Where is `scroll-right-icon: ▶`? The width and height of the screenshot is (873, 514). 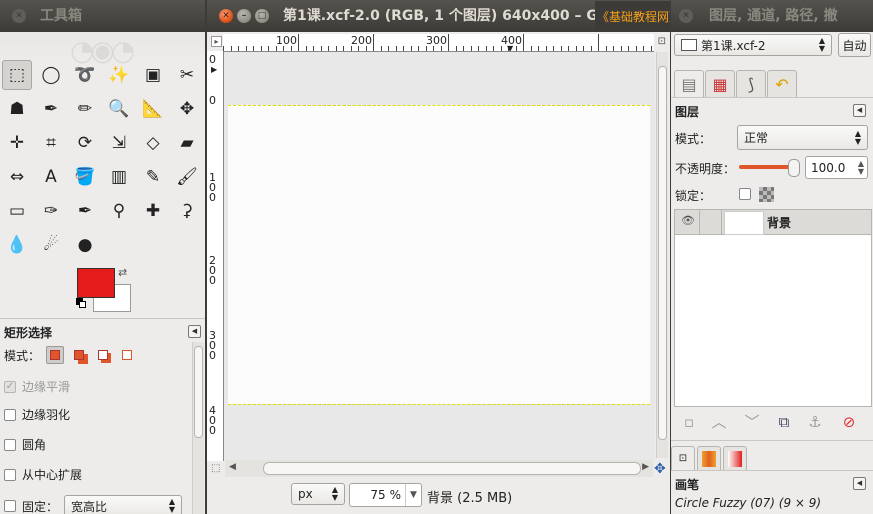 scroll-right-icon: ▶ is located at coordinates (645, 467).